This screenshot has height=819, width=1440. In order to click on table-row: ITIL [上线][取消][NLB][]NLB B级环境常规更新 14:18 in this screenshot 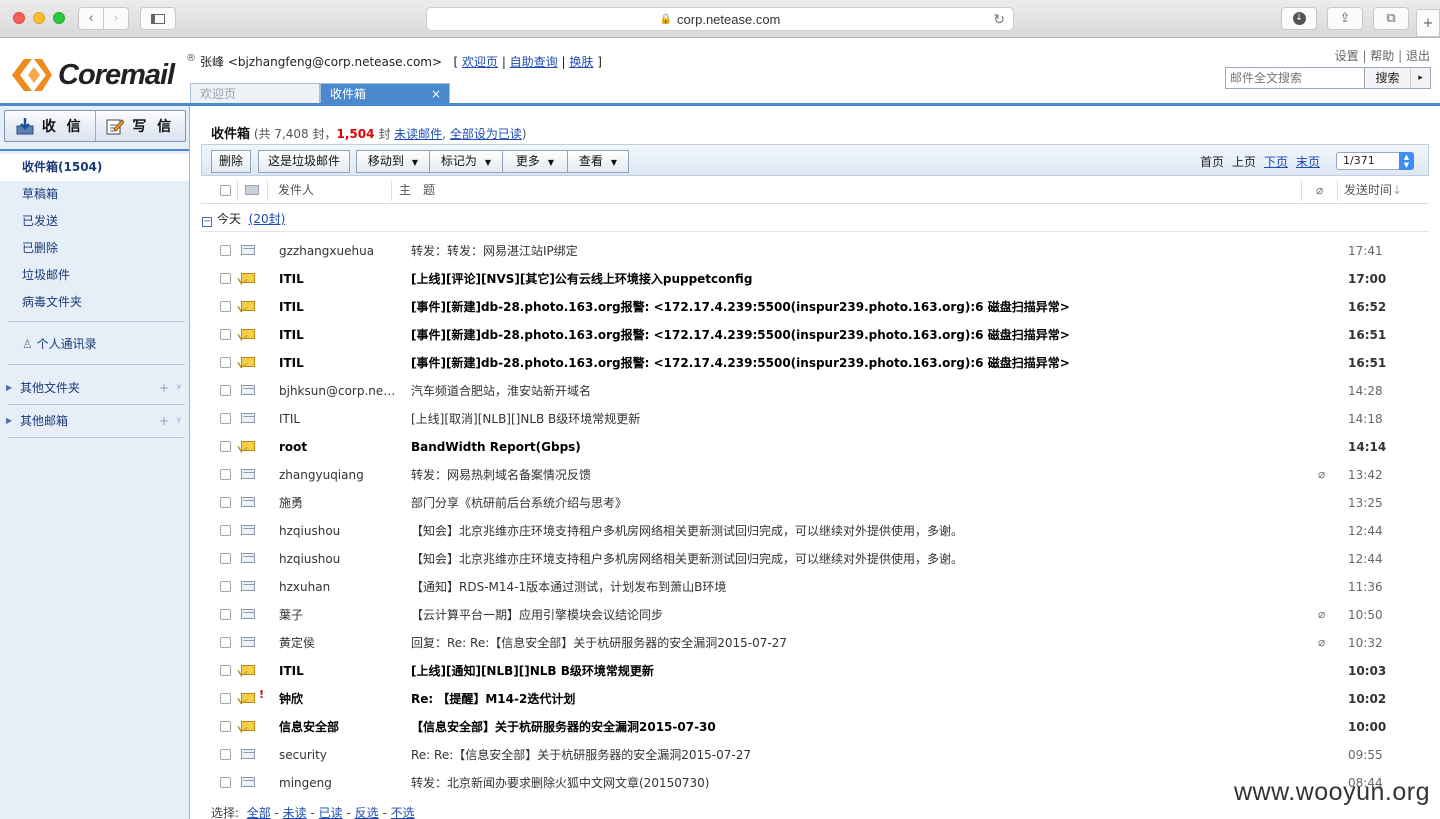, I will do `click(815, 419)`.